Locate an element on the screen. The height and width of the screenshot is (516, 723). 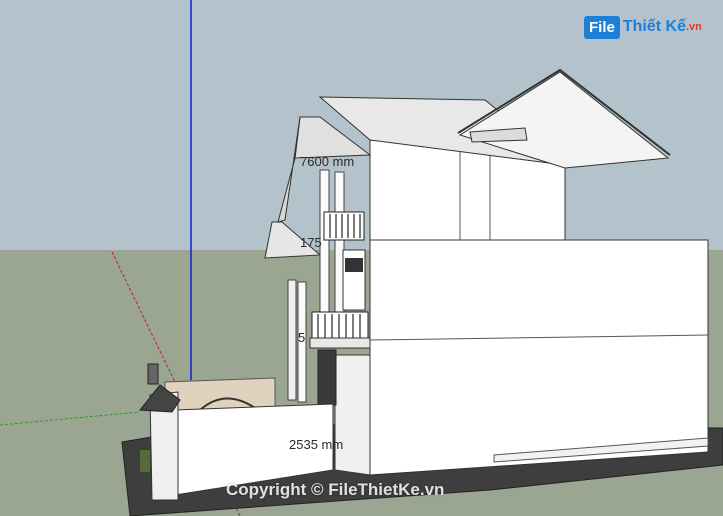
logo-file-badge: File is located at coordinates (602, 27).